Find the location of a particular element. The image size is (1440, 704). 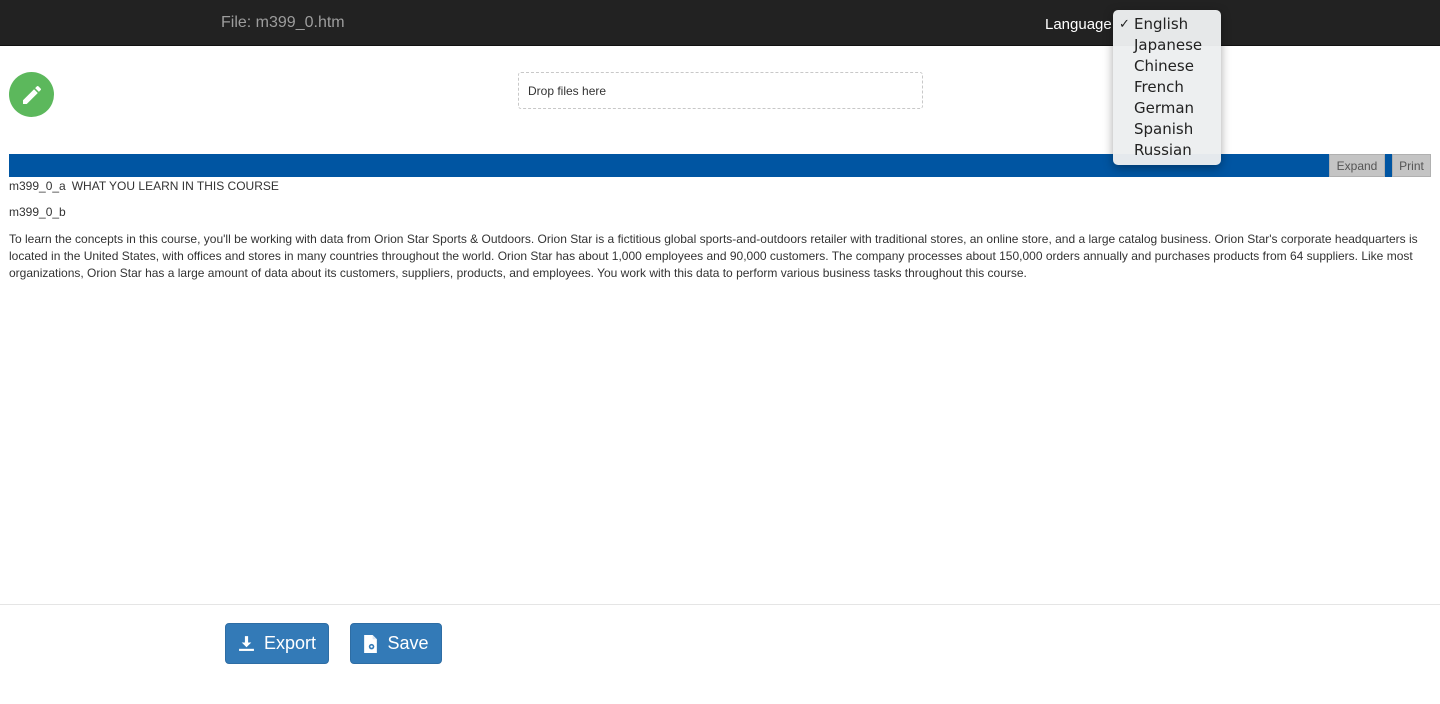

export-button: Export is located at coordinates (277, 643).